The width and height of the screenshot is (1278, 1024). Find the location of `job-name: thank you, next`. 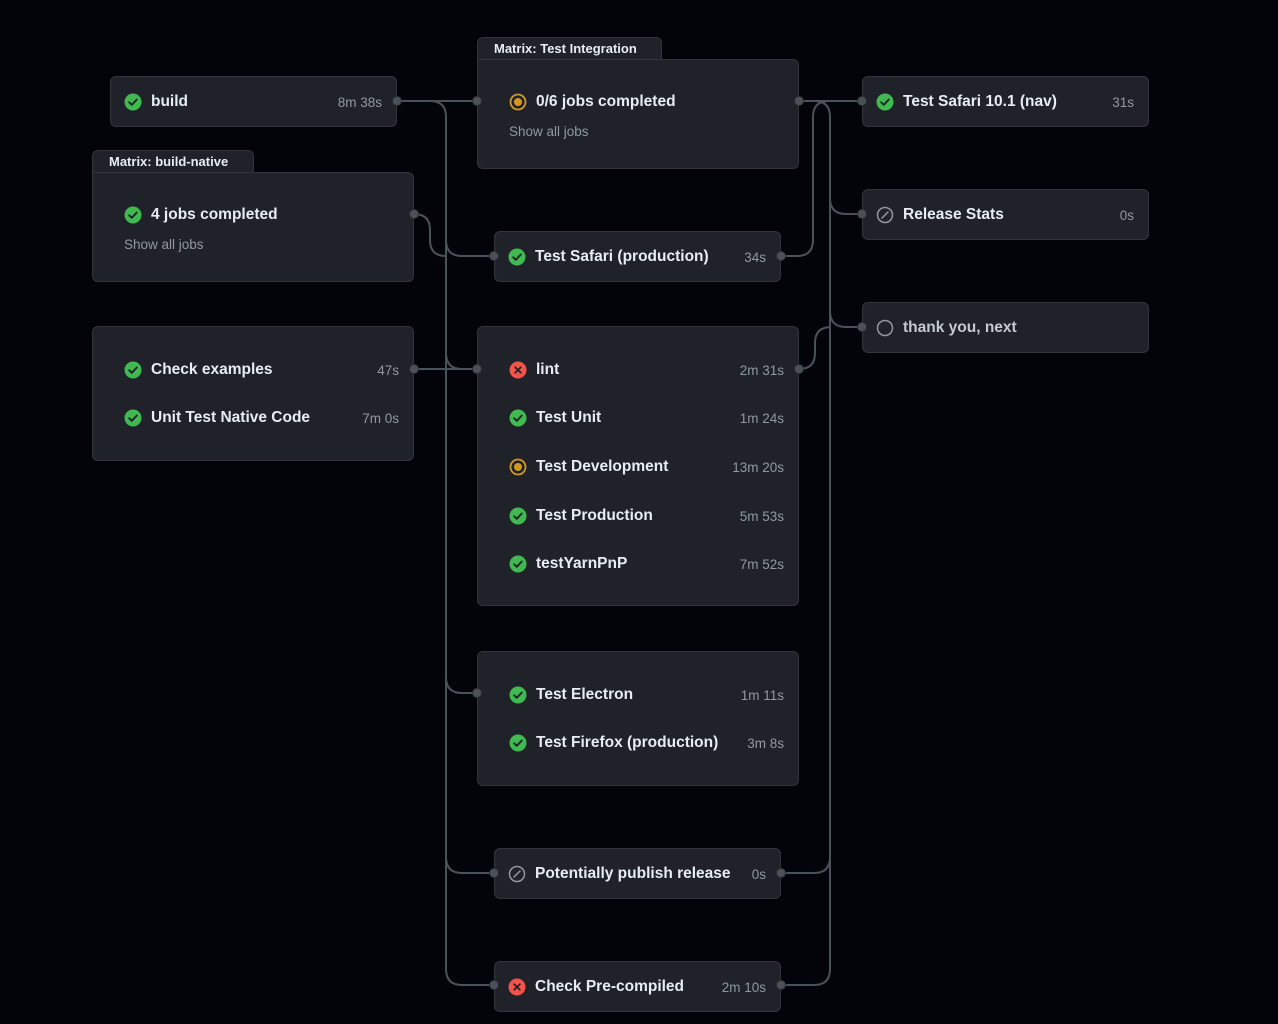

job-name: thank you, next is located at coordinates (960, 327).